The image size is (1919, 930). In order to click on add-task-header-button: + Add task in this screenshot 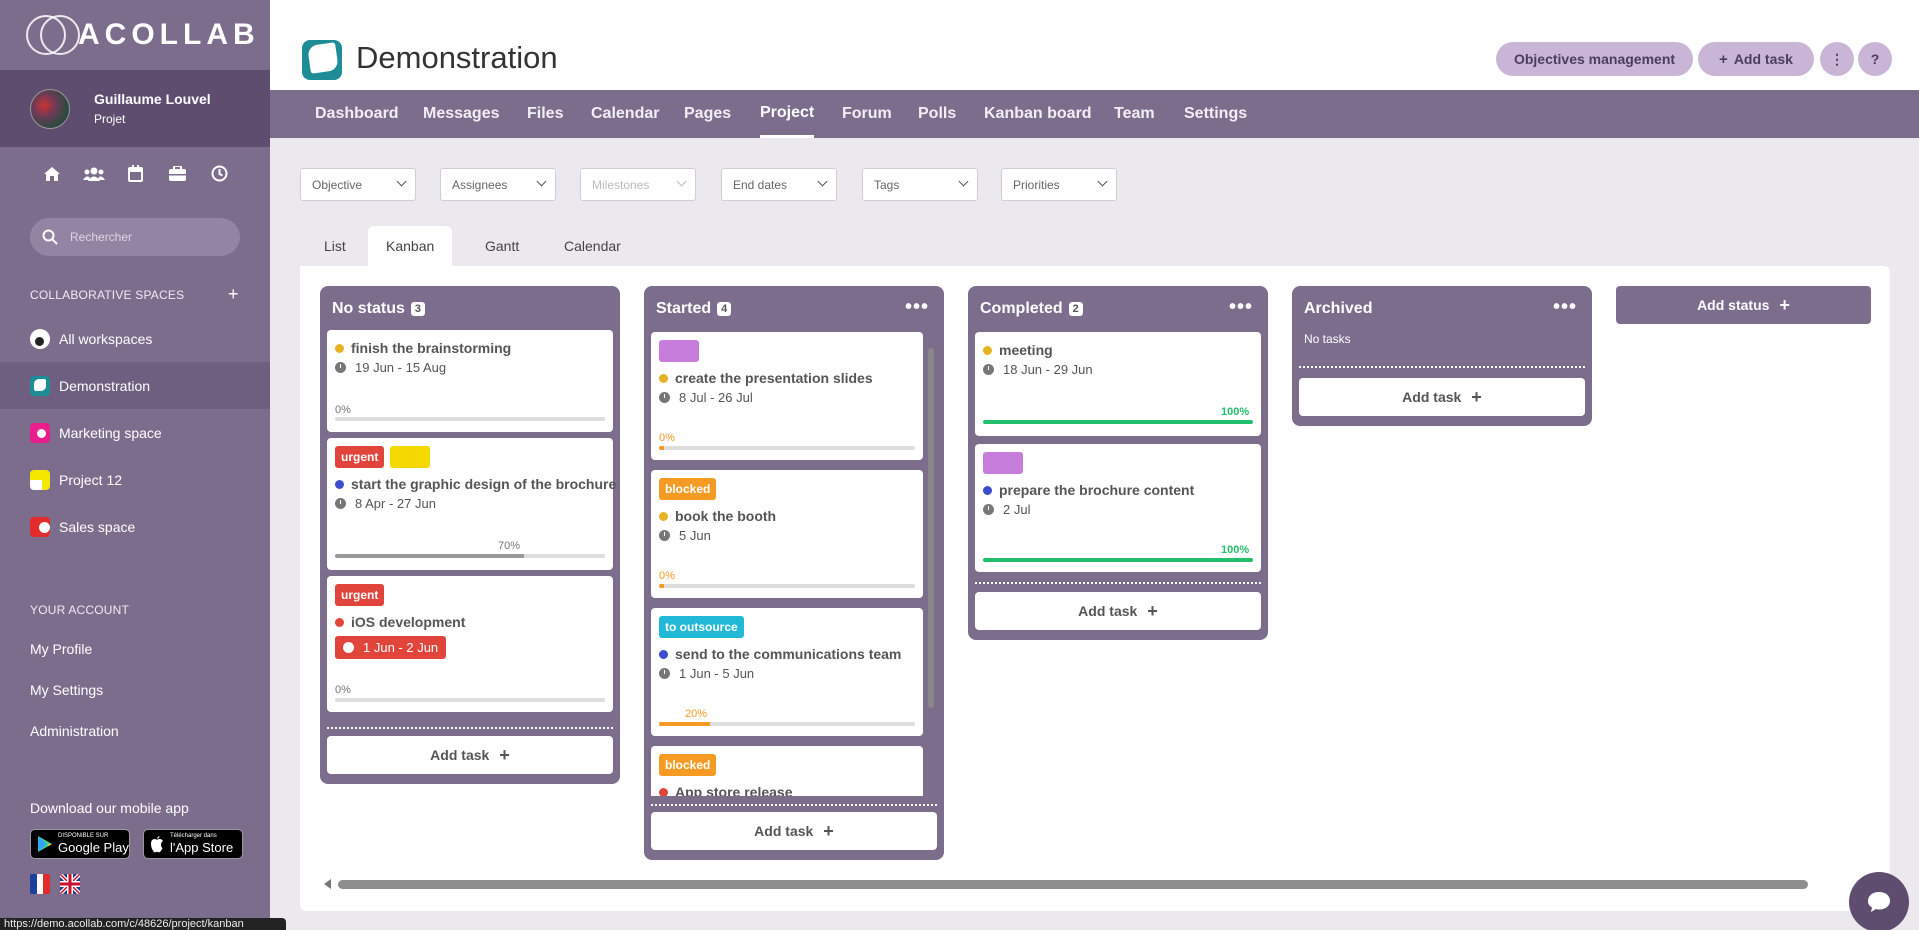, I will do `click(1756, 59)`.